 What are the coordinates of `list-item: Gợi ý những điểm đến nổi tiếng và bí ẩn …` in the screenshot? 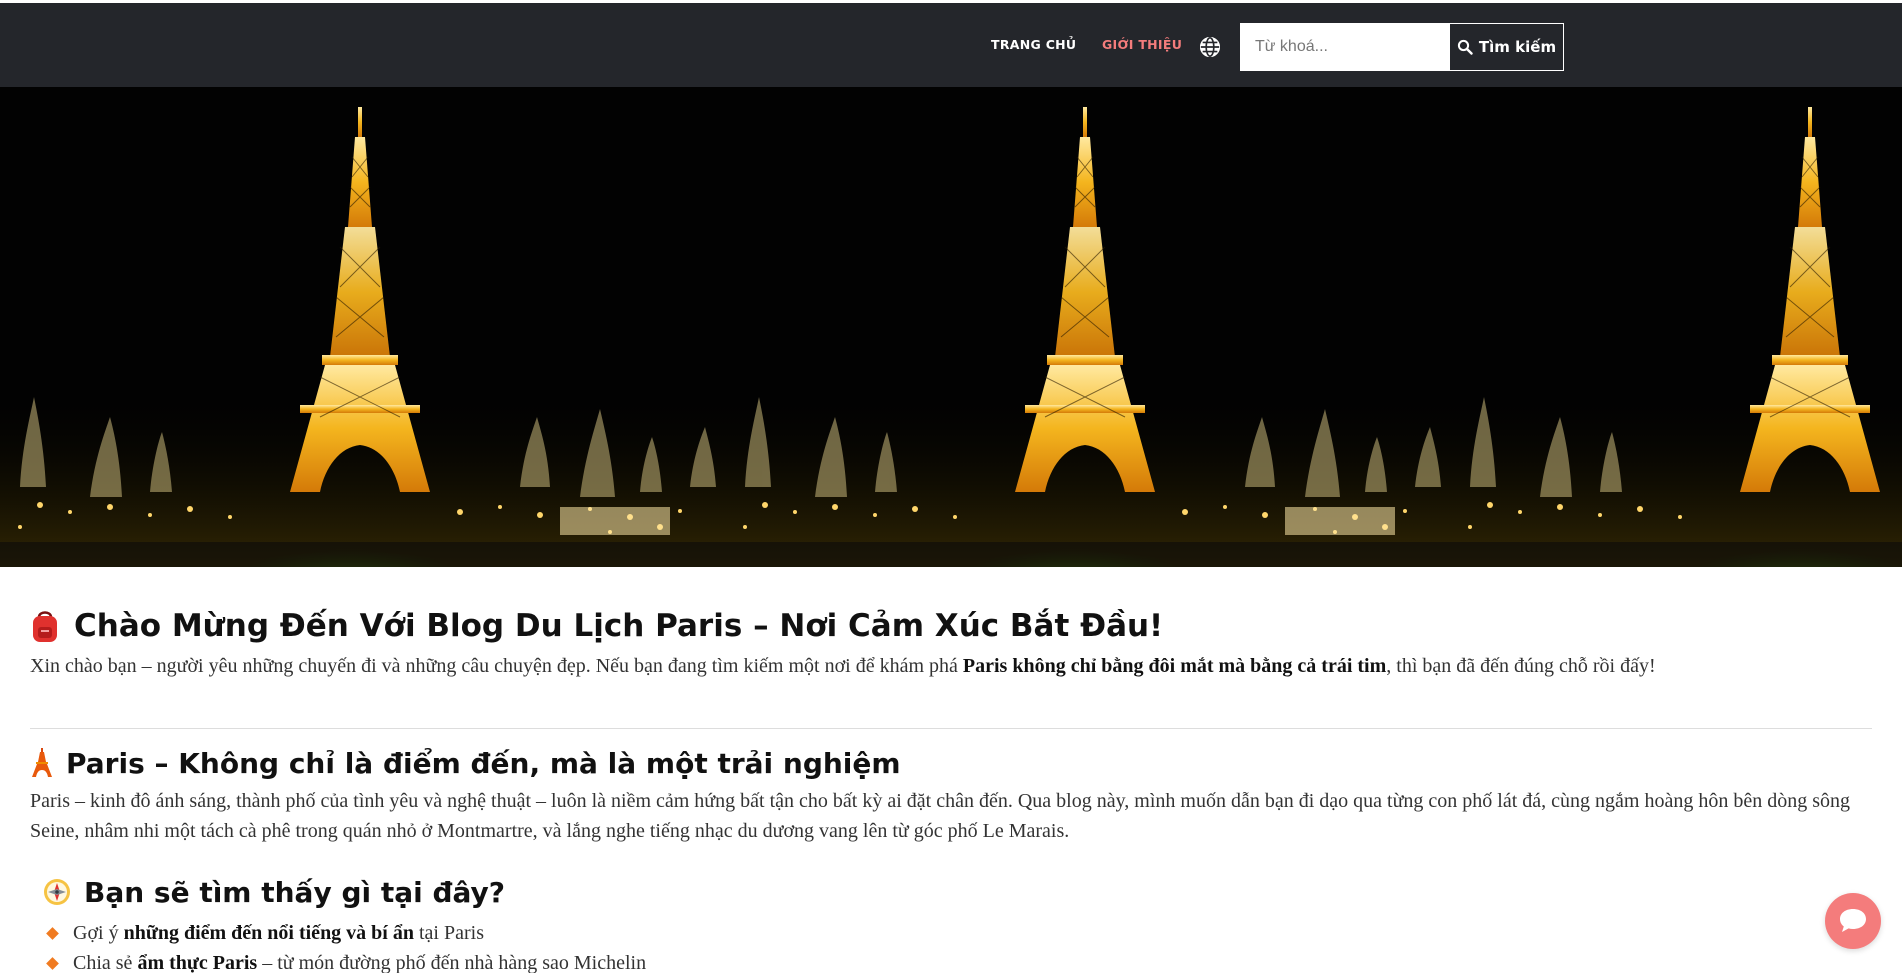 It's located at (947, 933).